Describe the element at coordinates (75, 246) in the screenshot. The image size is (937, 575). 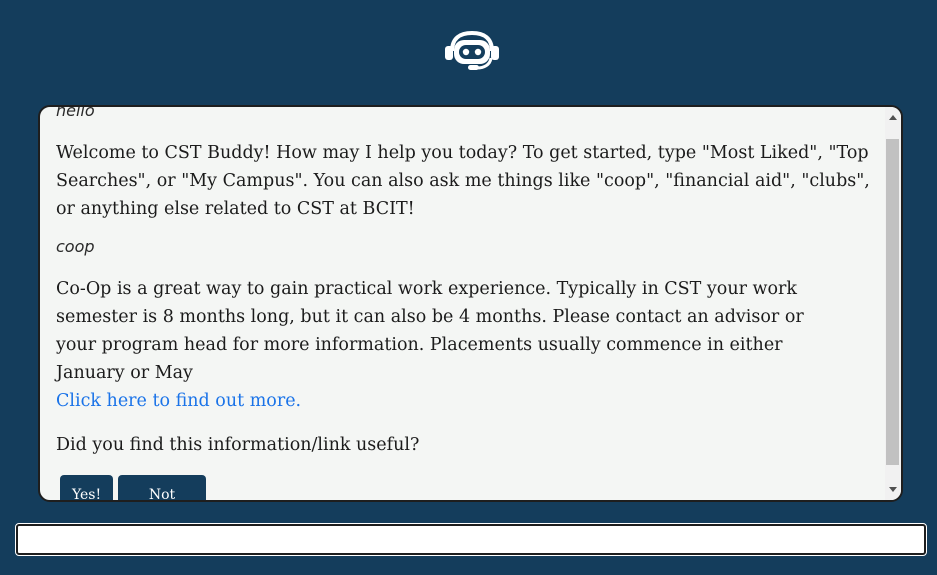
I see `user-message: coop` at that location.